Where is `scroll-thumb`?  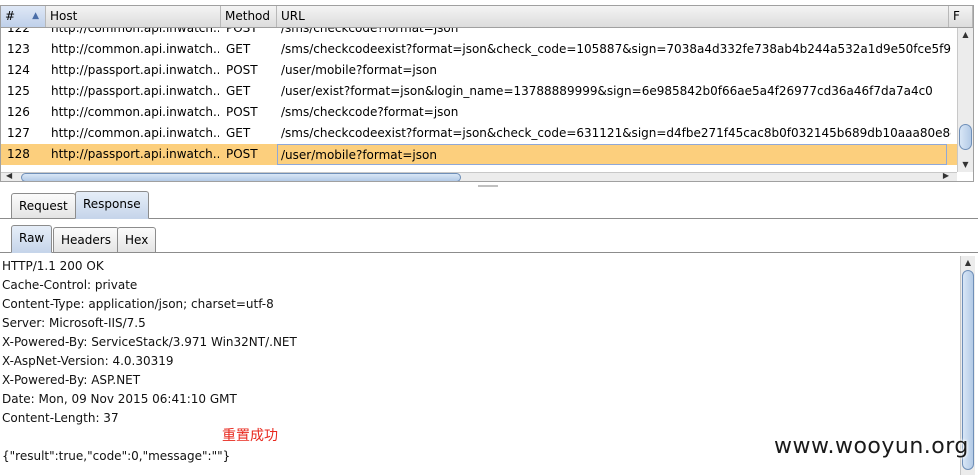
scroll-thumb is located at coordinates (965, 137).